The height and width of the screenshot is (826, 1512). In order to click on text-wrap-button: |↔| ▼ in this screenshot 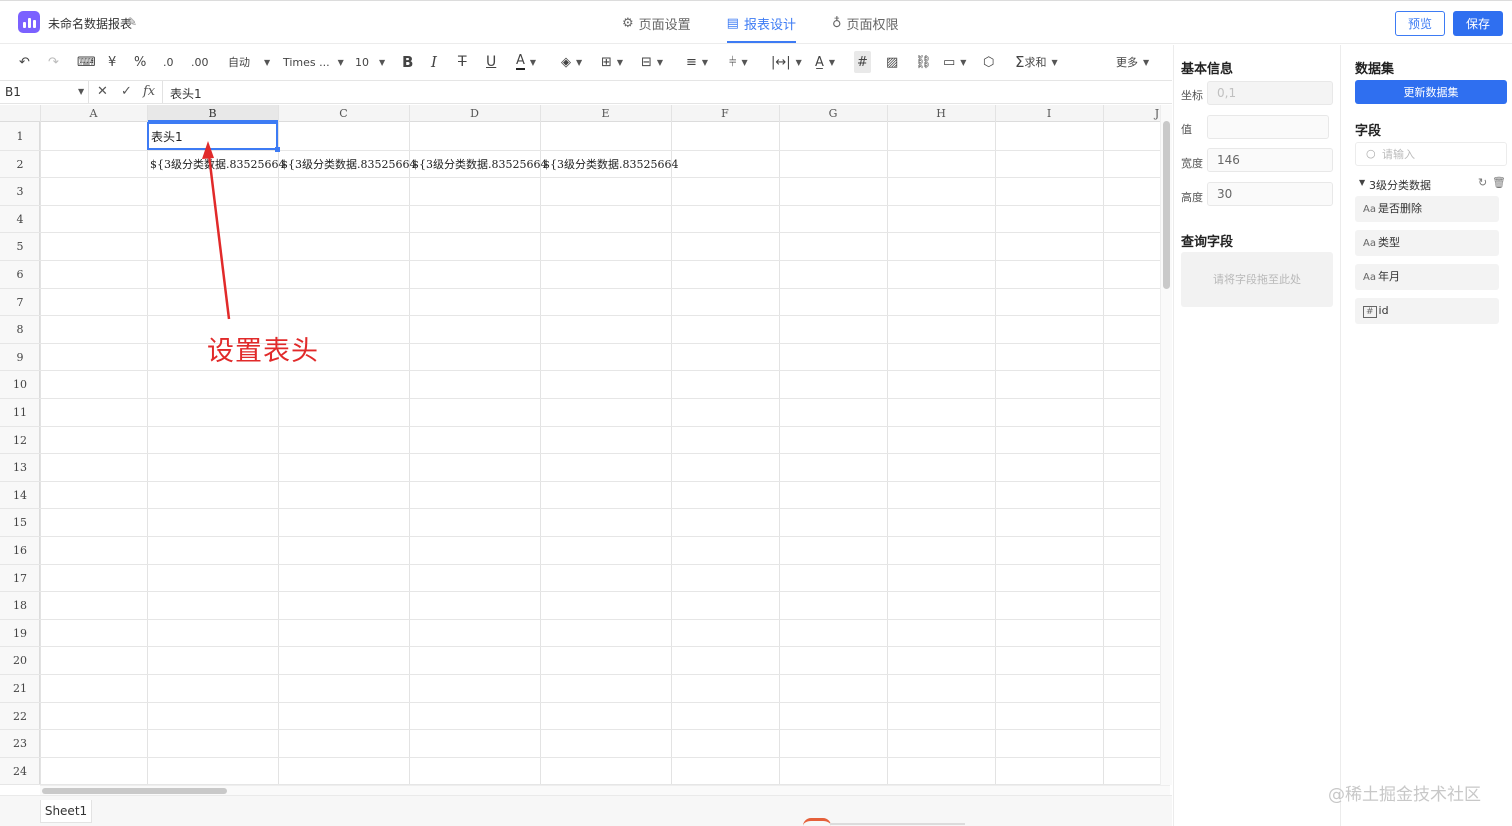, I will do `click(786, 62)`.